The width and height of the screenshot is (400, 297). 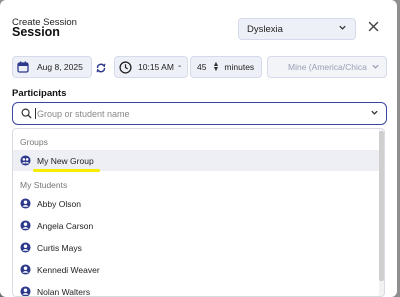 What do you see at coordinates (199, 113) in the screenshot?
I see `participant-search-input: Group or student name` at bounding box center [199, 113].